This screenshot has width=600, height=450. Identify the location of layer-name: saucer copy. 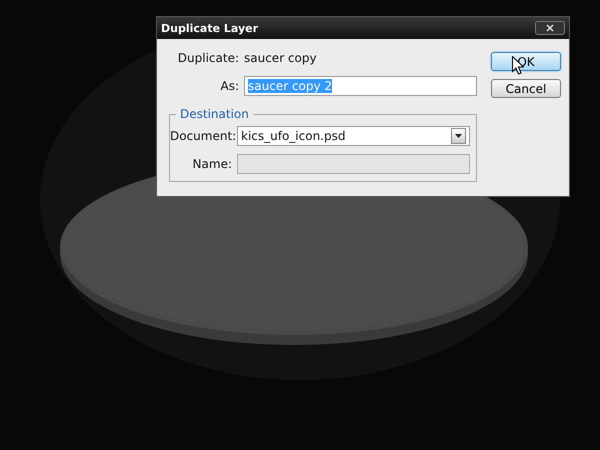
(280, 58).